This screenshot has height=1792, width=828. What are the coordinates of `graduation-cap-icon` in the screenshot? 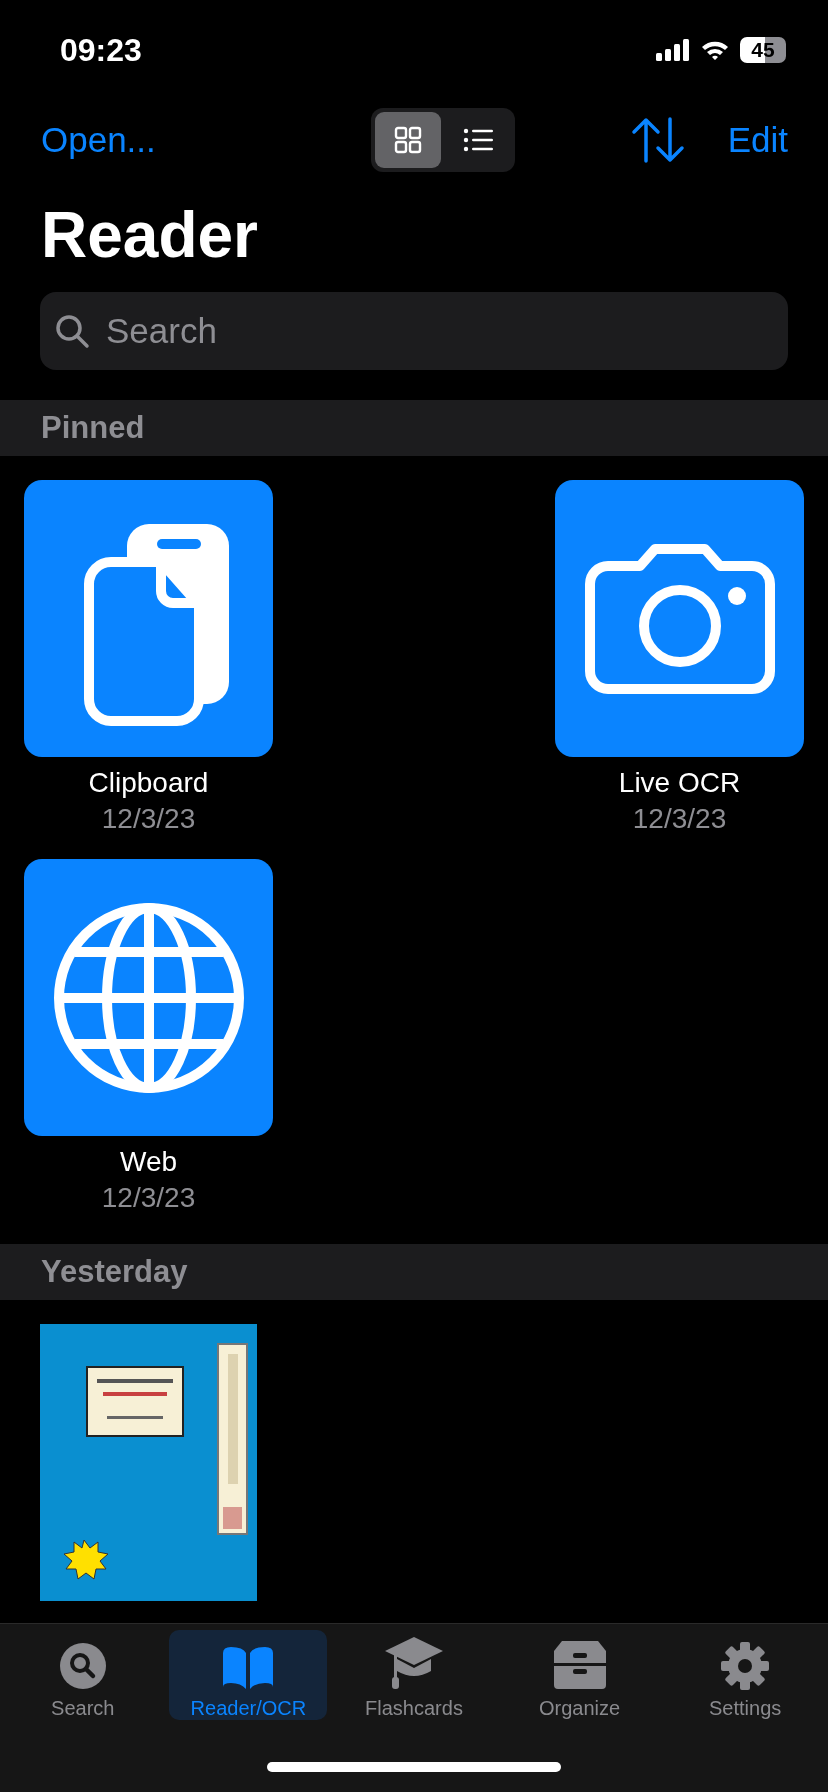 It's located at (414, 1663).